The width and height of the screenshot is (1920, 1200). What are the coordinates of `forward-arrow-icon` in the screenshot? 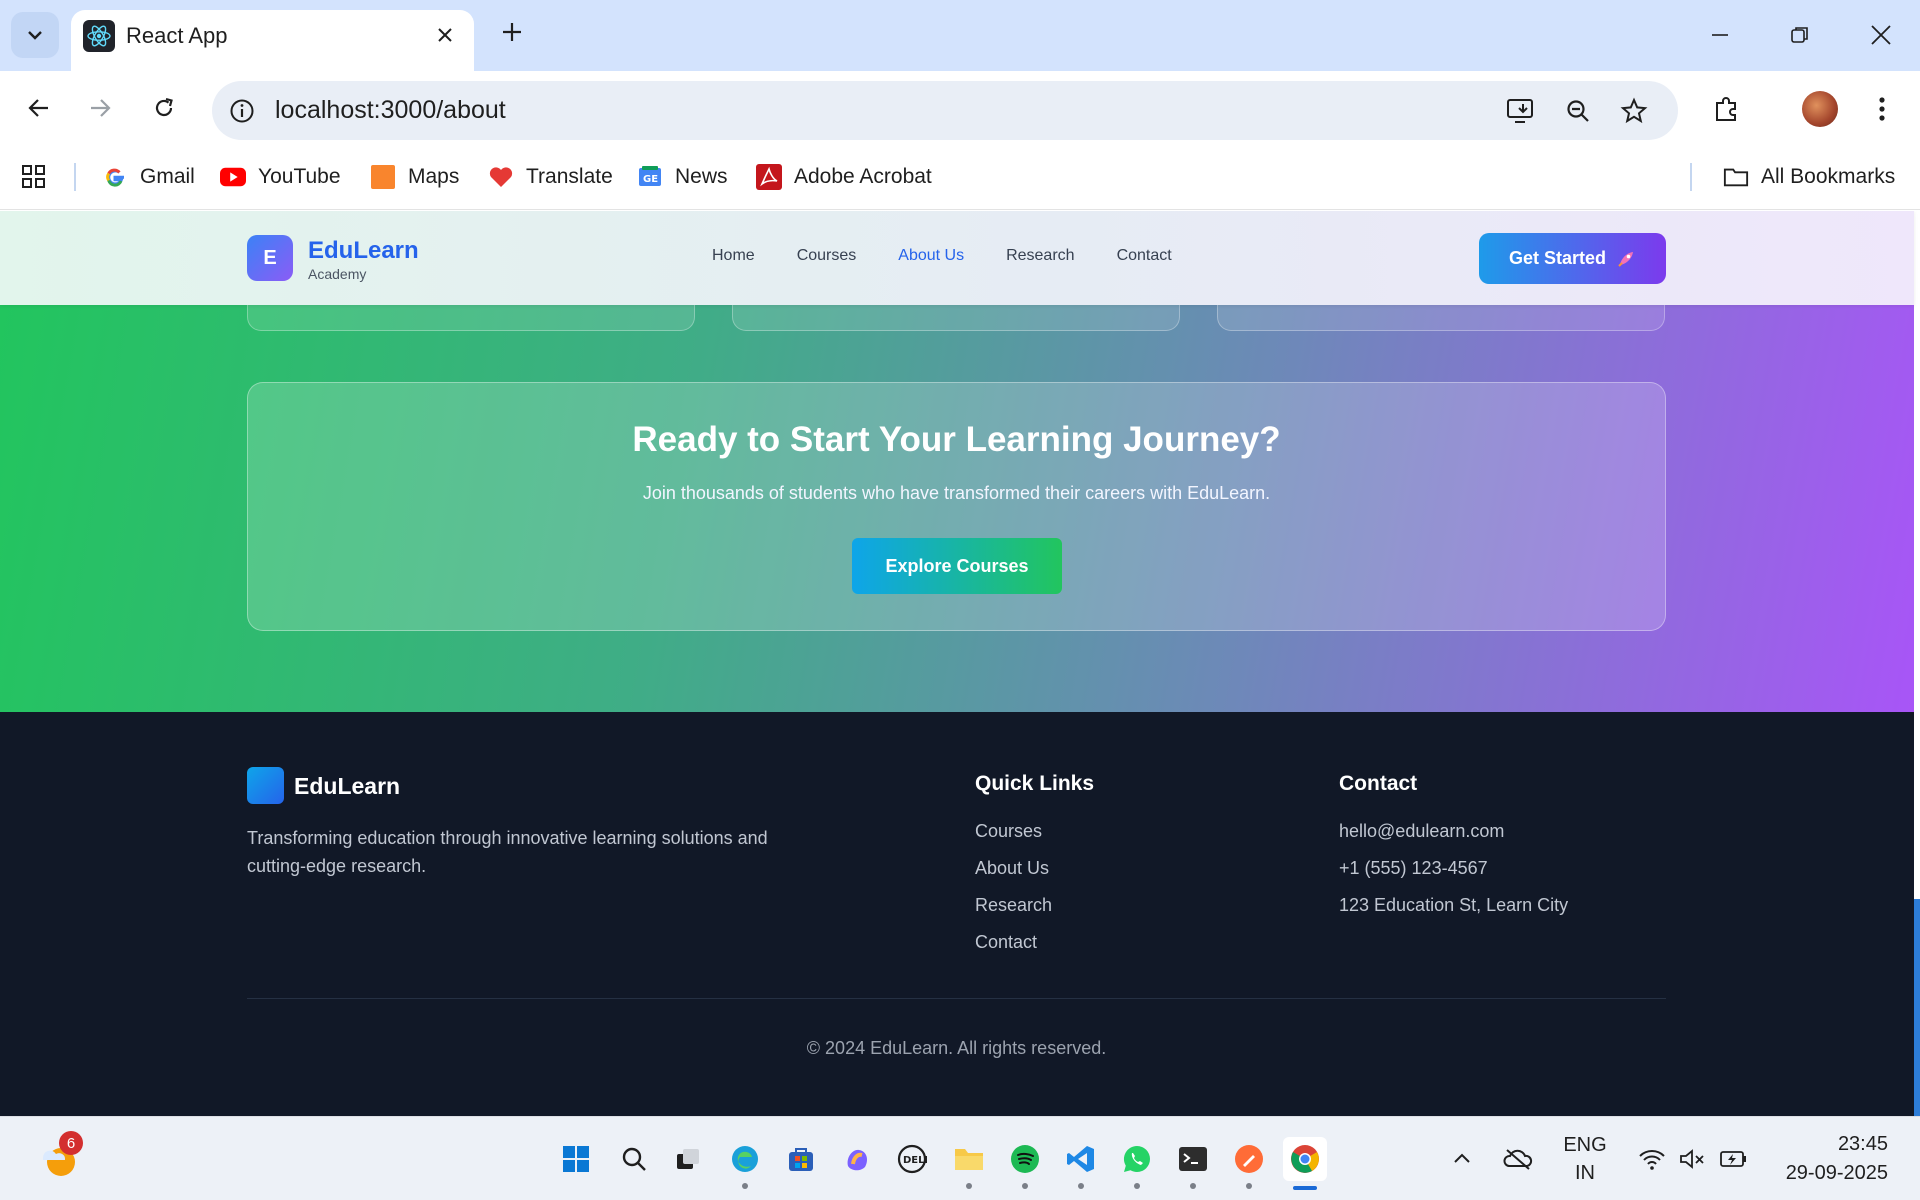 It's located at (100, 108).